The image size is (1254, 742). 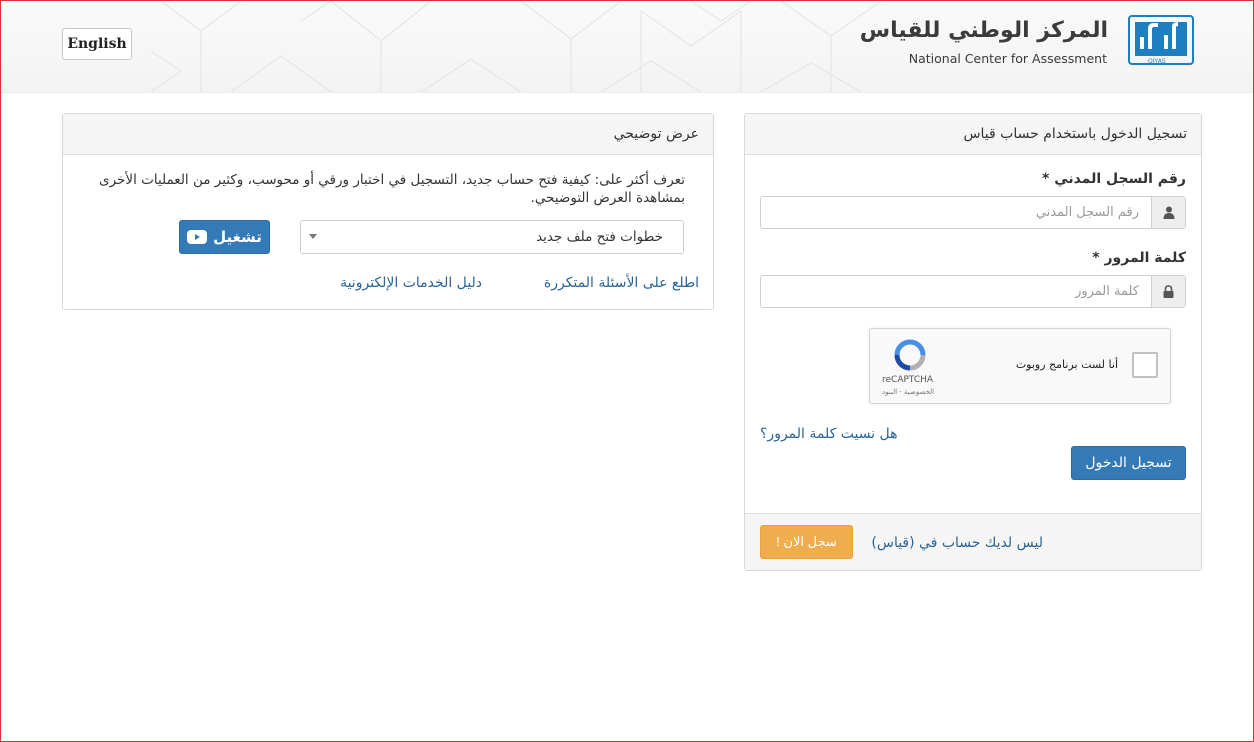 What do you see at coordinates (237, 237) in the screenshot?
I see `play-button-label: تشغيل` at bounding box center [237, 237].